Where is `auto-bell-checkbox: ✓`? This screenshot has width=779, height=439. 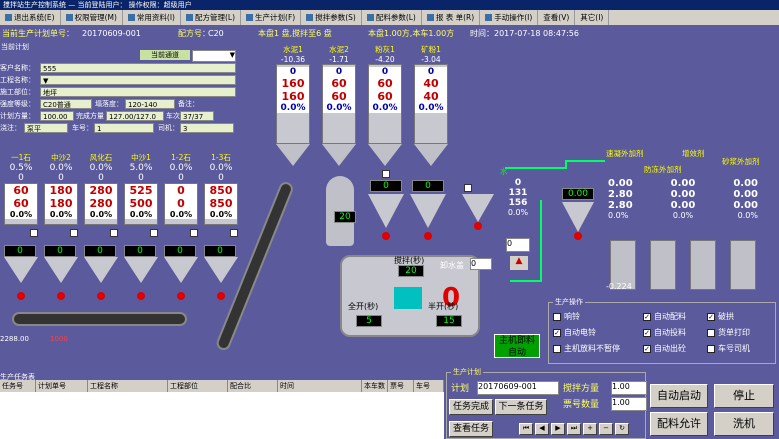
auto-bell-checkbox: ✓ is located at coordinates (557, 332).